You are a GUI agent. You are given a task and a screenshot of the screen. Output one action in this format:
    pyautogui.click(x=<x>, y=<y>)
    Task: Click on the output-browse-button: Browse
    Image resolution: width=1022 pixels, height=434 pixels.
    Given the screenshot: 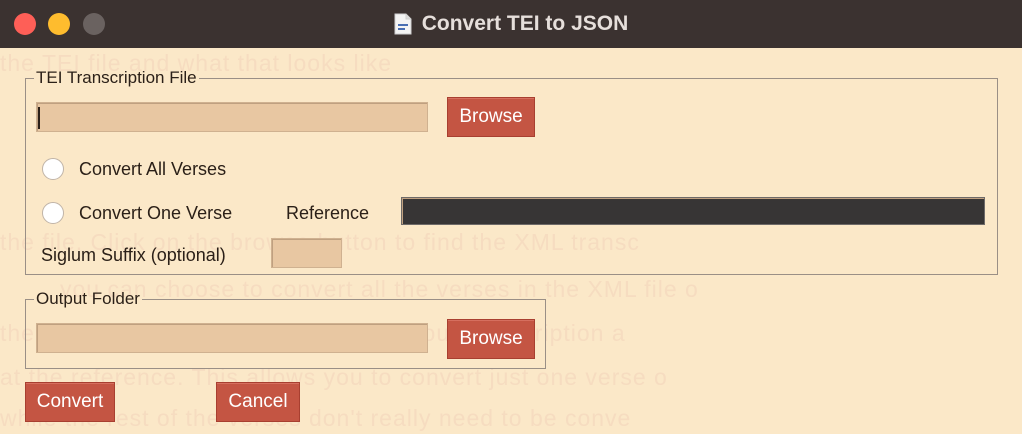 What is the action you would take?
    pyautogui.click(x=491, y=339)
    